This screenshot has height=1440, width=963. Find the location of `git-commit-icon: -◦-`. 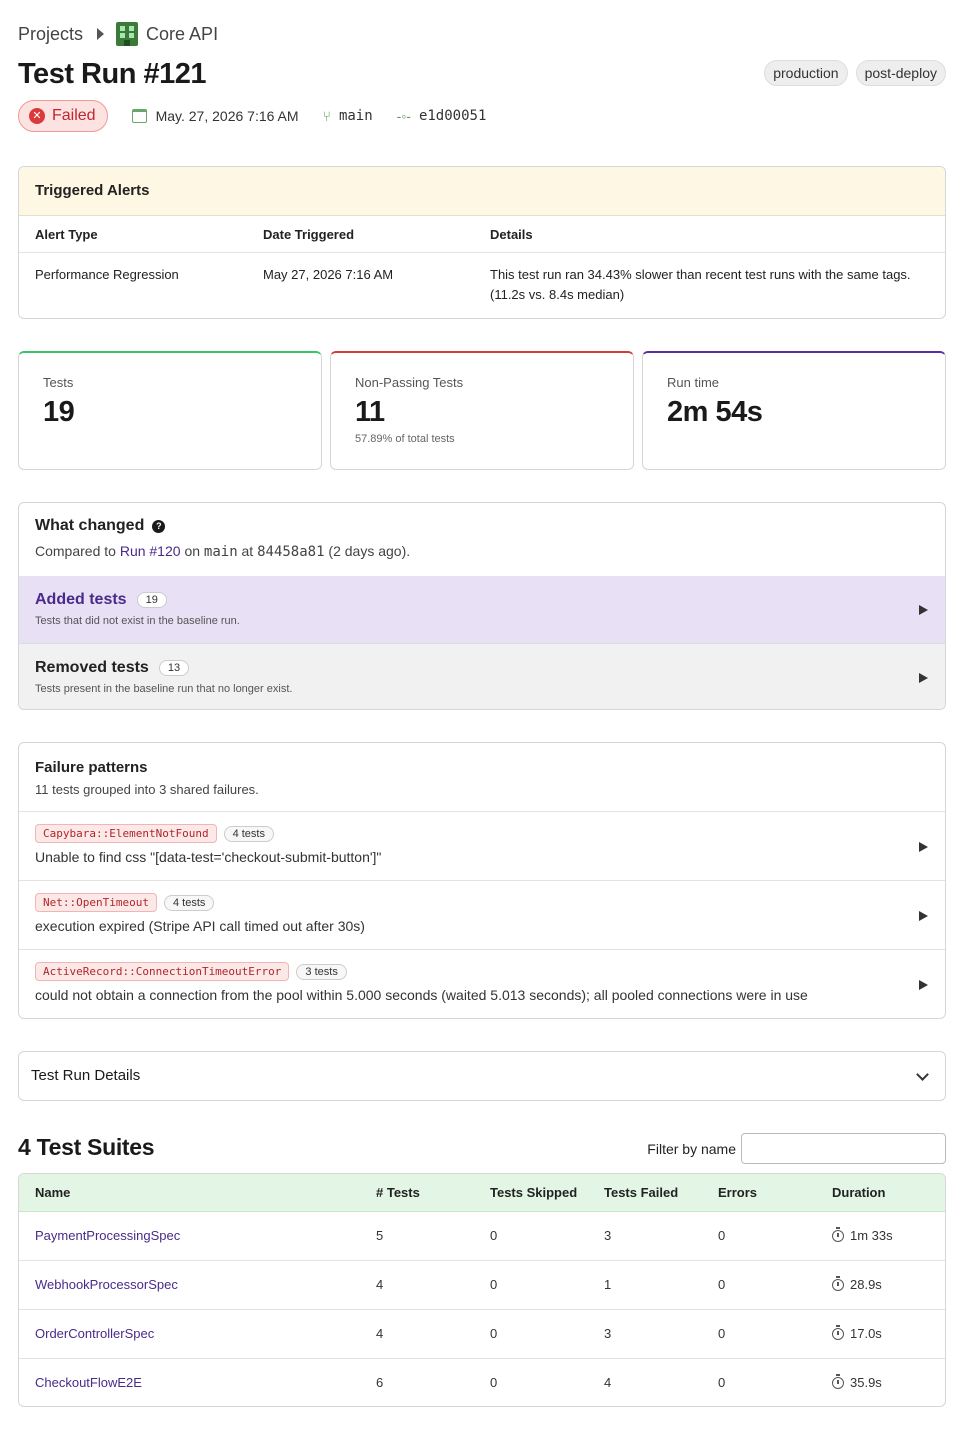

git-commit-icon: -◦- is located at coordinates (403, 116).